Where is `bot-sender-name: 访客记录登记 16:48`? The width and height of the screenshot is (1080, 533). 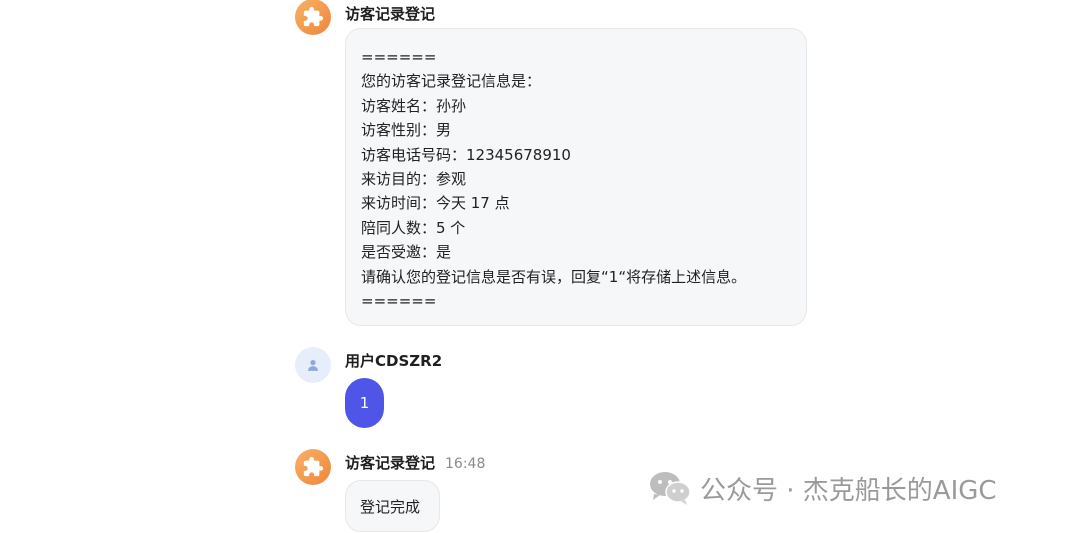
bot-sender-name: 访客记录登记 16:48 is located at coordinates (415, 462).